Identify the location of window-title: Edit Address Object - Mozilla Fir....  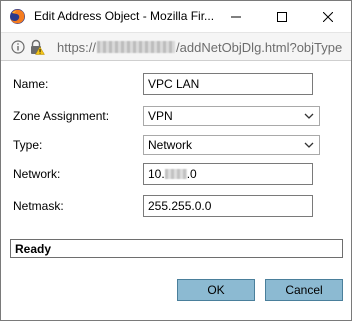
(124, 16).